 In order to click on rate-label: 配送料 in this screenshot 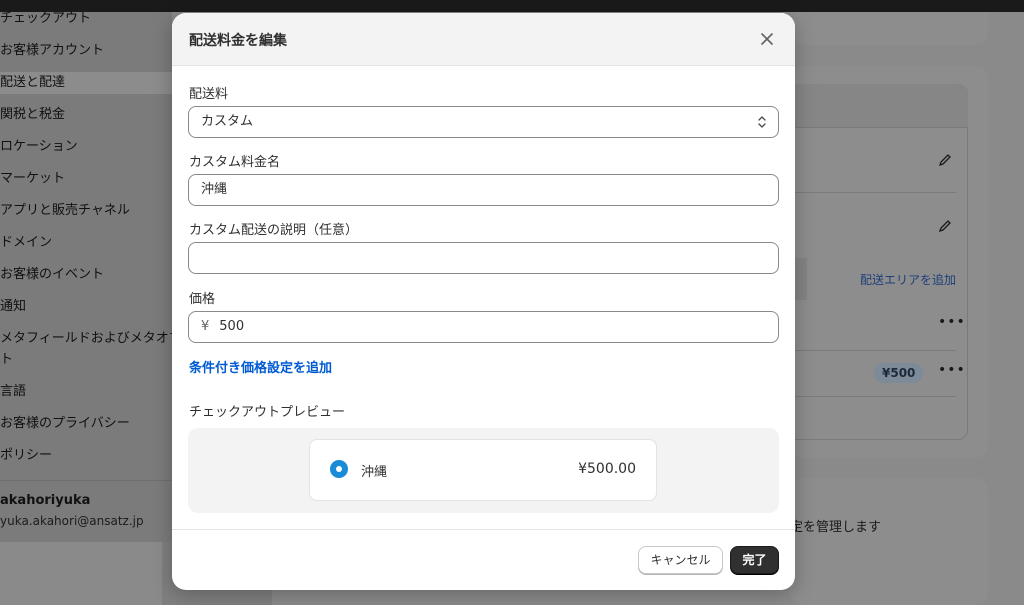, I will do `click(209, 94)`.